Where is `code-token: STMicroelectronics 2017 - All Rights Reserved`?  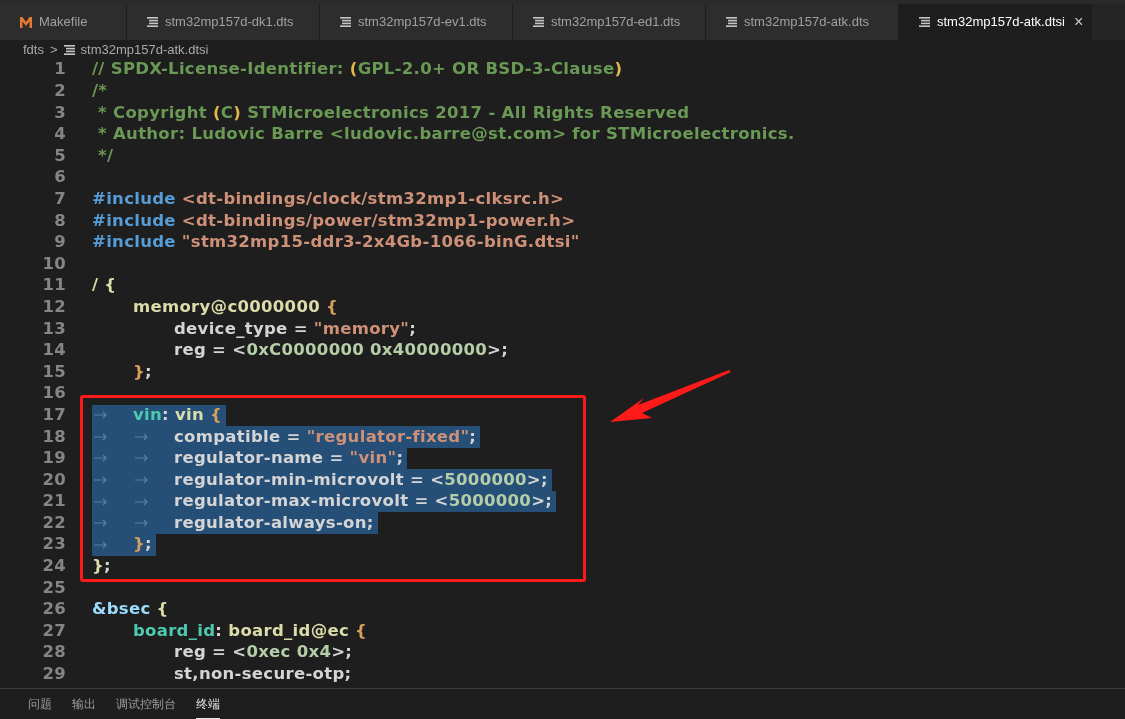 code-token: STMicroelectronics 2017 - All Rights Reserved is located at coordinates (468, 112).